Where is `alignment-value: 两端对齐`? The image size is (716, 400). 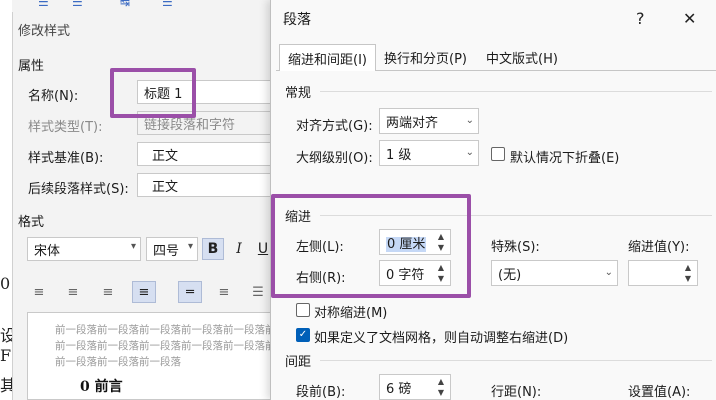 alignment-value: 两端对齐 is located at coordinates (412, 123).